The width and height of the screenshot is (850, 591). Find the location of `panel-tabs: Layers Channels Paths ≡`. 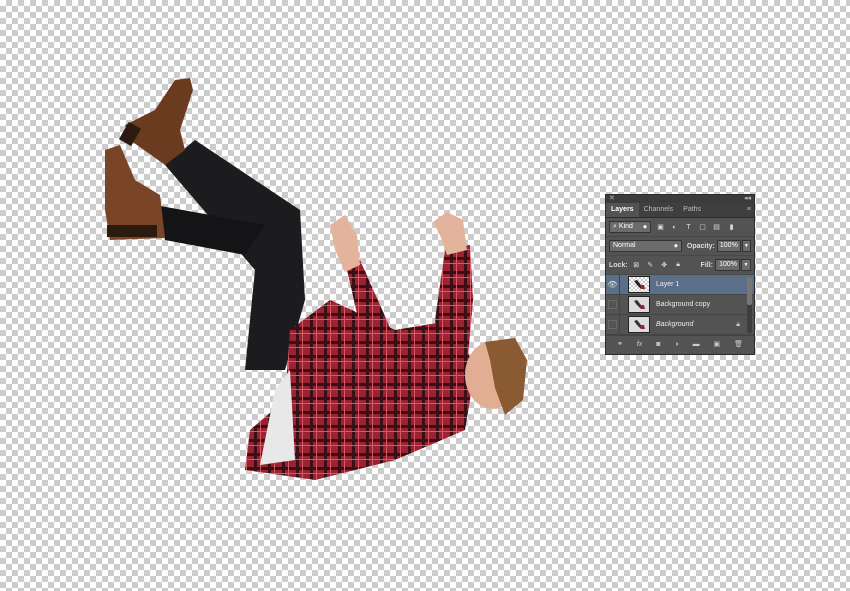

panel-tabs: Layers Channels Paths ≡ is located at coordinates (680, 210).